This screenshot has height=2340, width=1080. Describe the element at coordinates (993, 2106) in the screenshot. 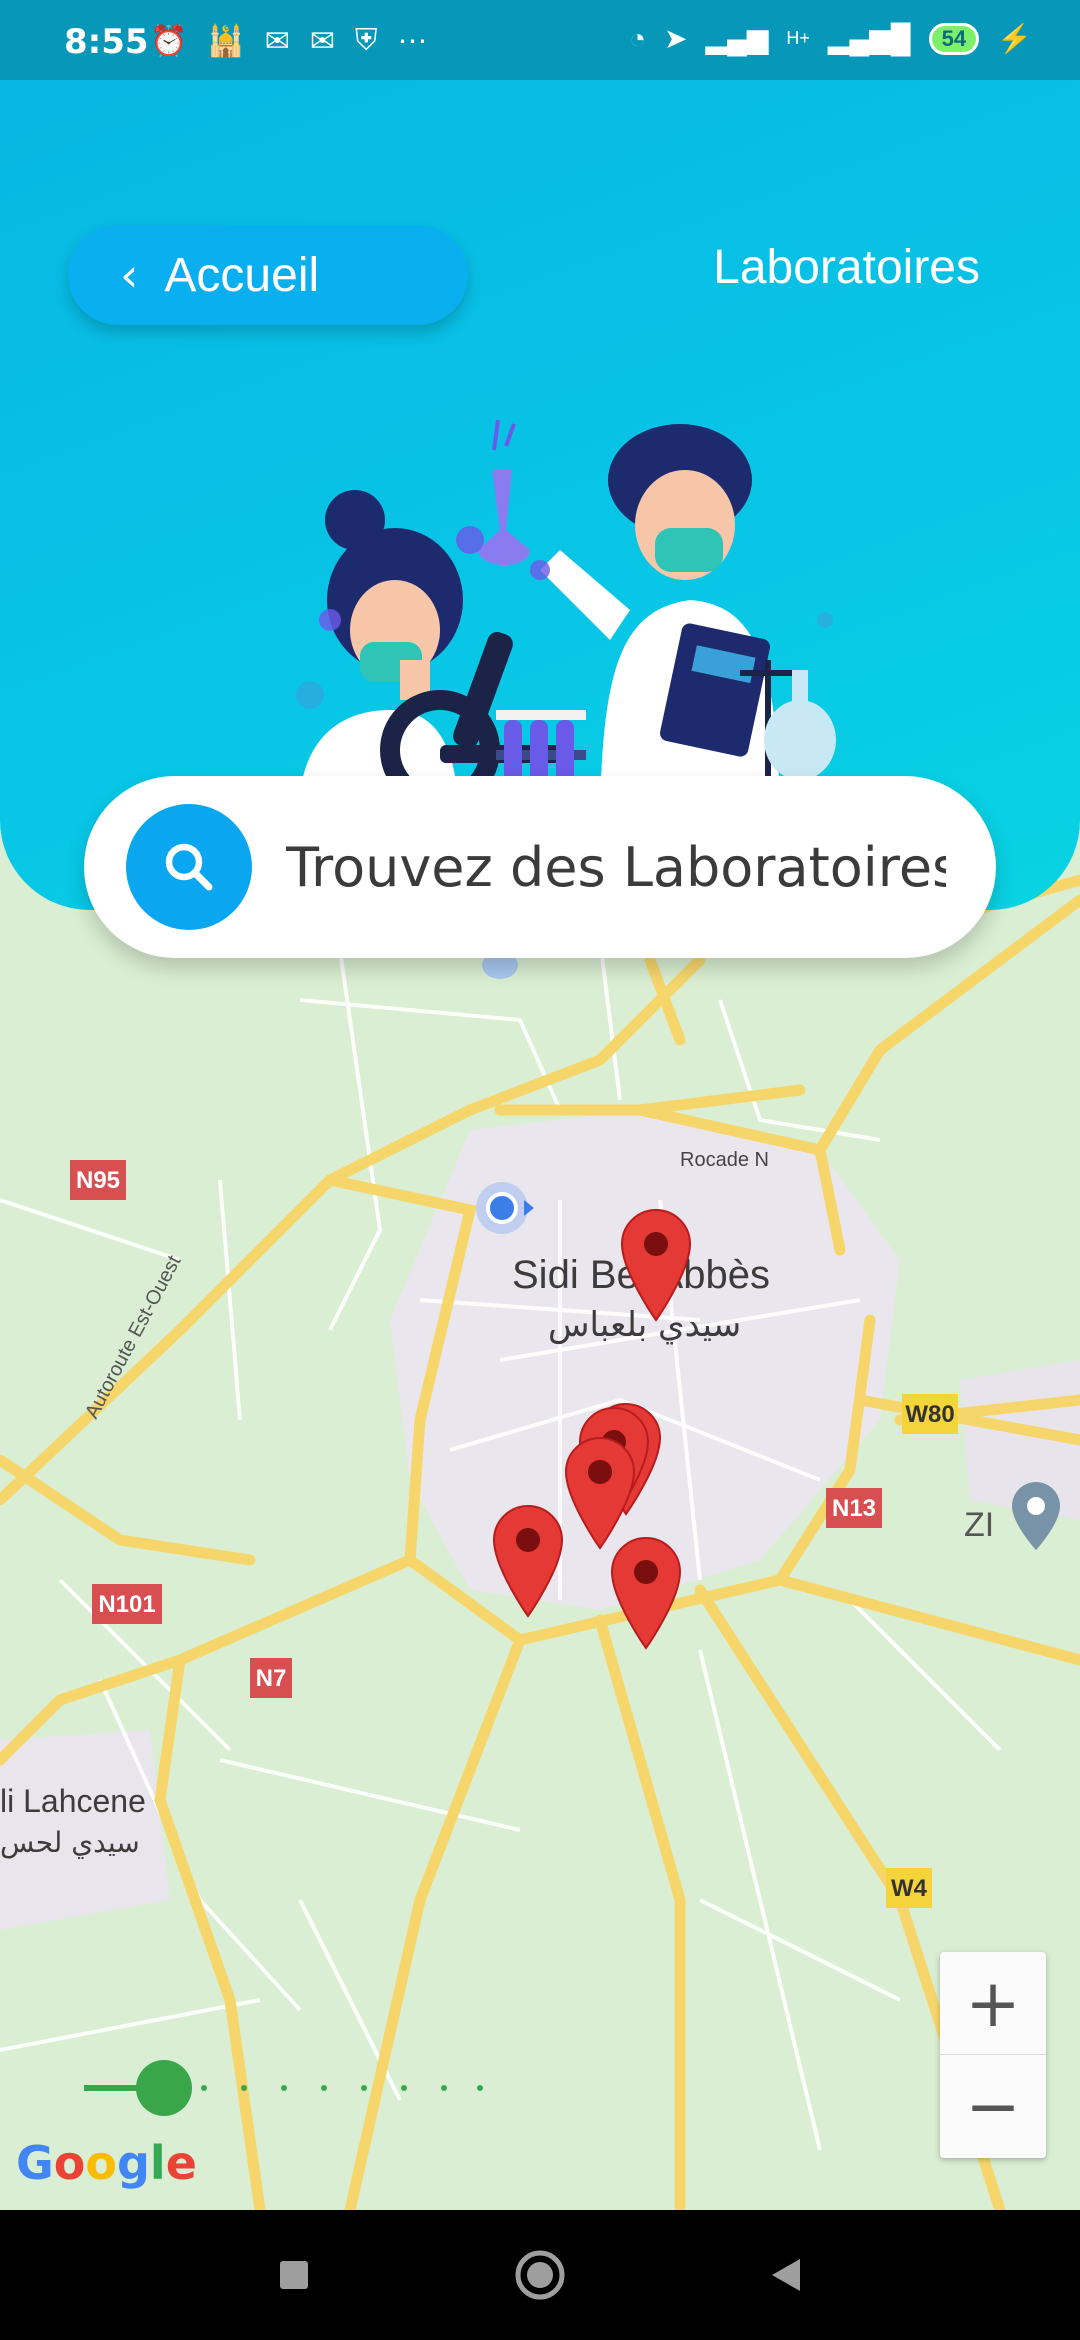

I see `zoom-out-button: −` at that location.